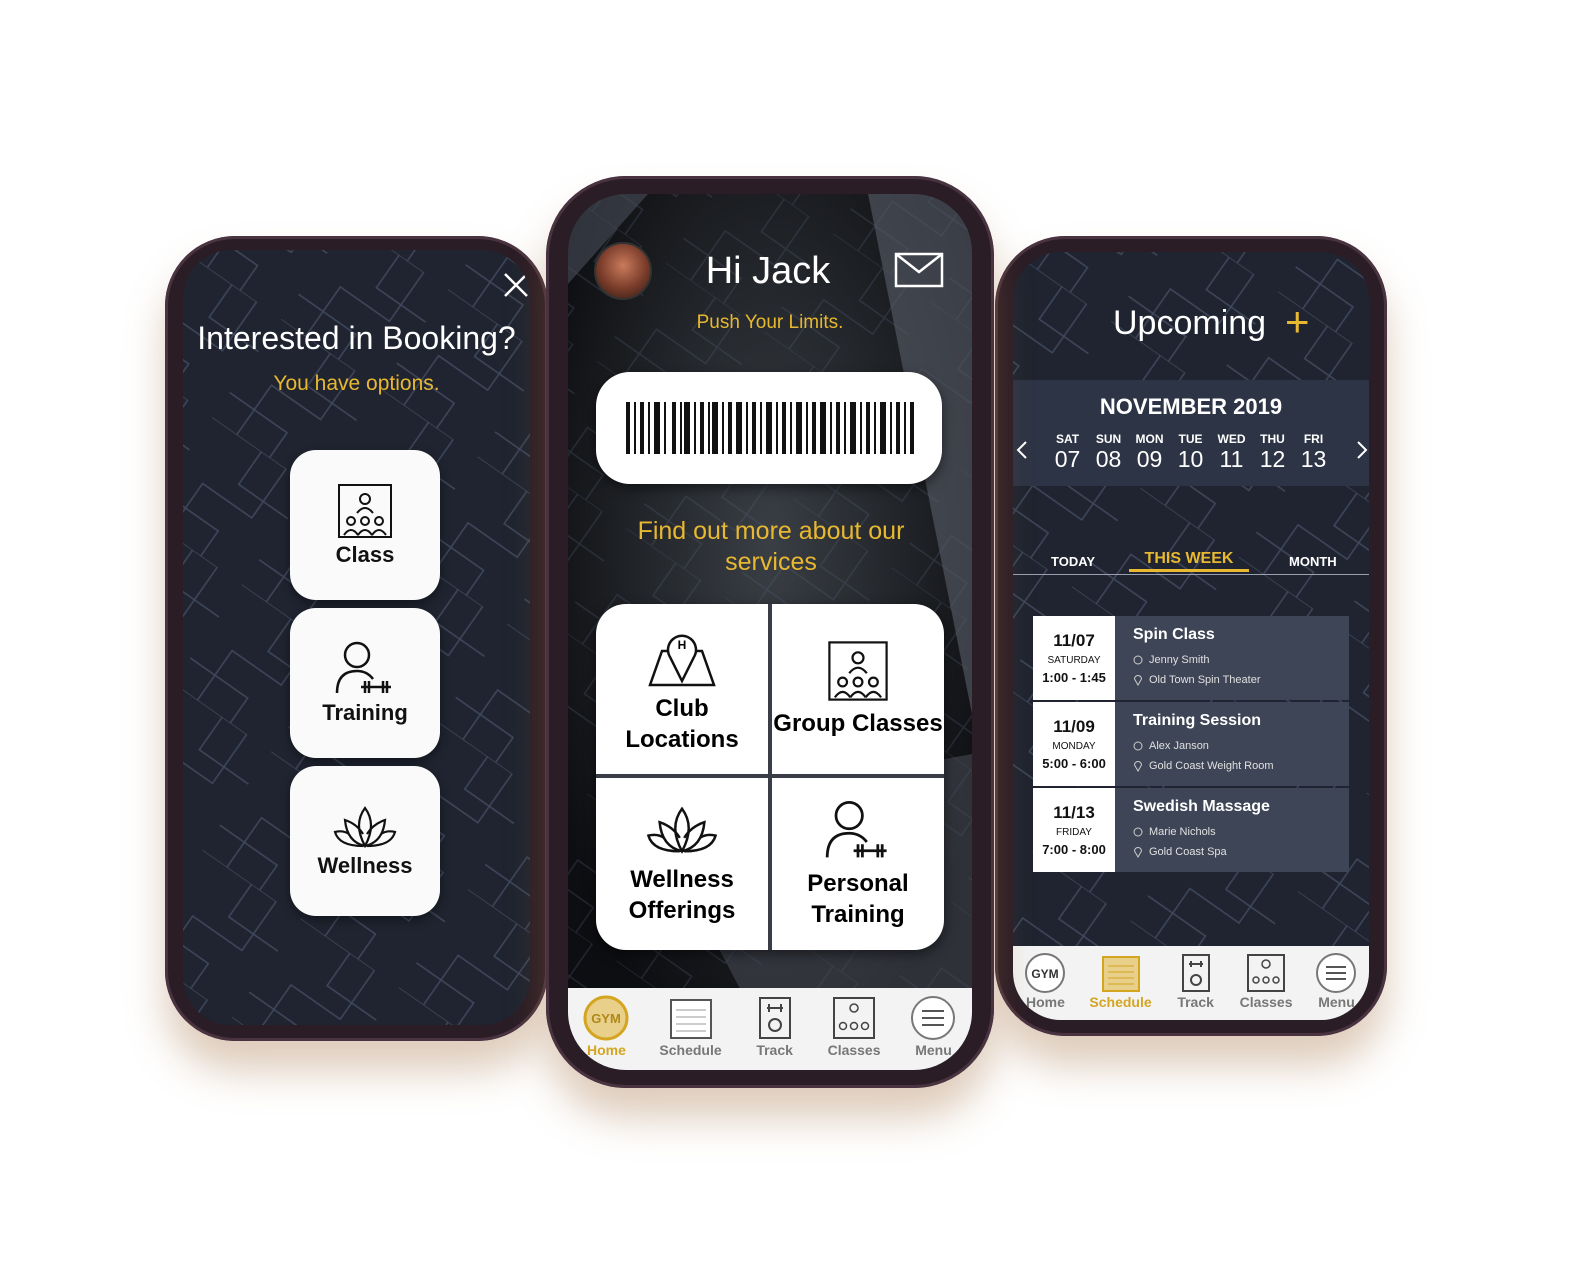 The height and width of the screenshot is (1287, 1571). I want to click on calendar-day: THU 12, so click(1272, 452).